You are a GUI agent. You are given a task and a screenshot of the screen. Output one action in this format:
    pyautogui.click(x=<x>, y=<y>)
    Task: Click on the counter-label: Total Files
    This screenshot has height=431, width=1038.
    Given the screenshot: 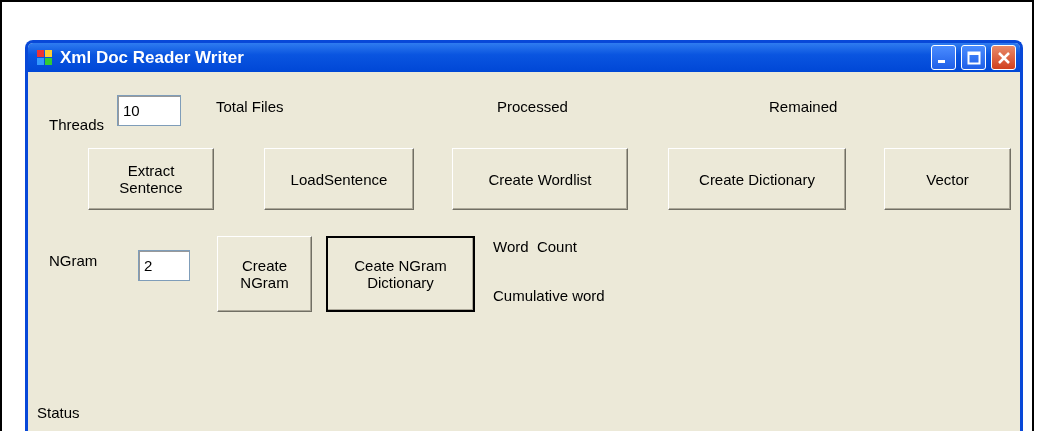 What is the action you would take?
    pyautogui.click(x=250, y=106)
    